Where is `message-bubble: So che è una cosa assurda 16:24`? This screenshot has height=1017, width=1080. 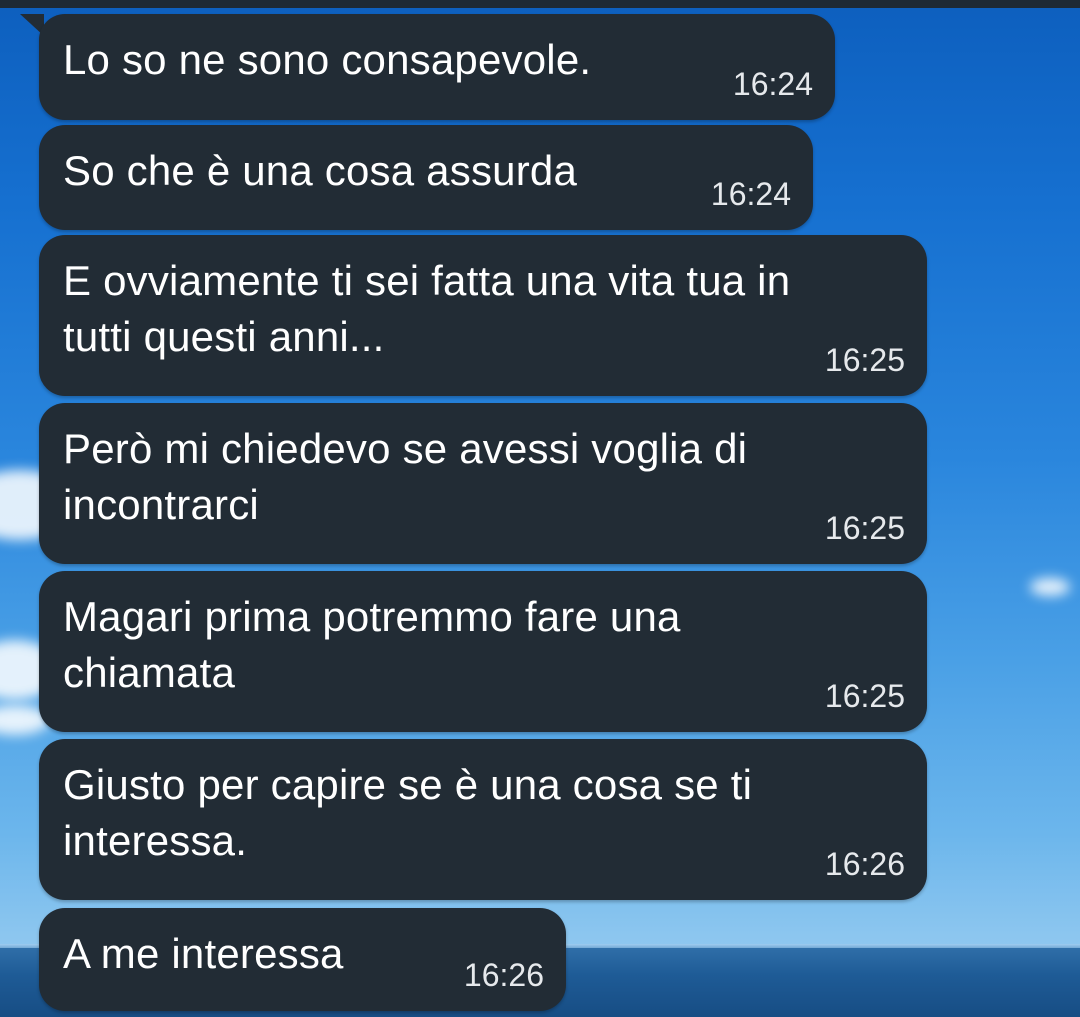
message-bubble: So che è una cosa assurda 16:24 is located at coordinates (426, 177).